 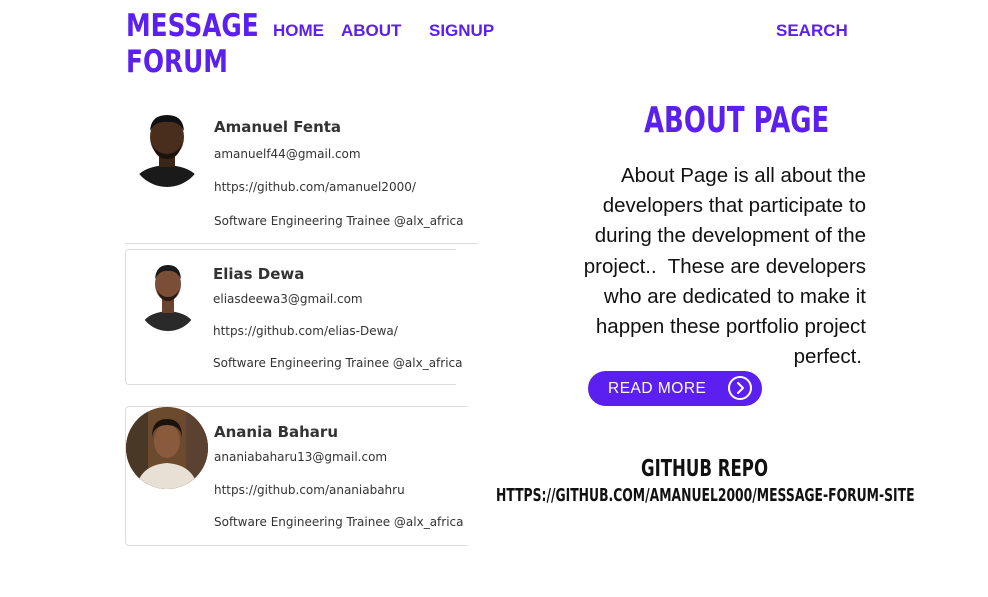 What do you see at coordinates (192, 26) in the screenshot?
I see `logo-line-1: MESSAGE` at bounding box center [192, 26].